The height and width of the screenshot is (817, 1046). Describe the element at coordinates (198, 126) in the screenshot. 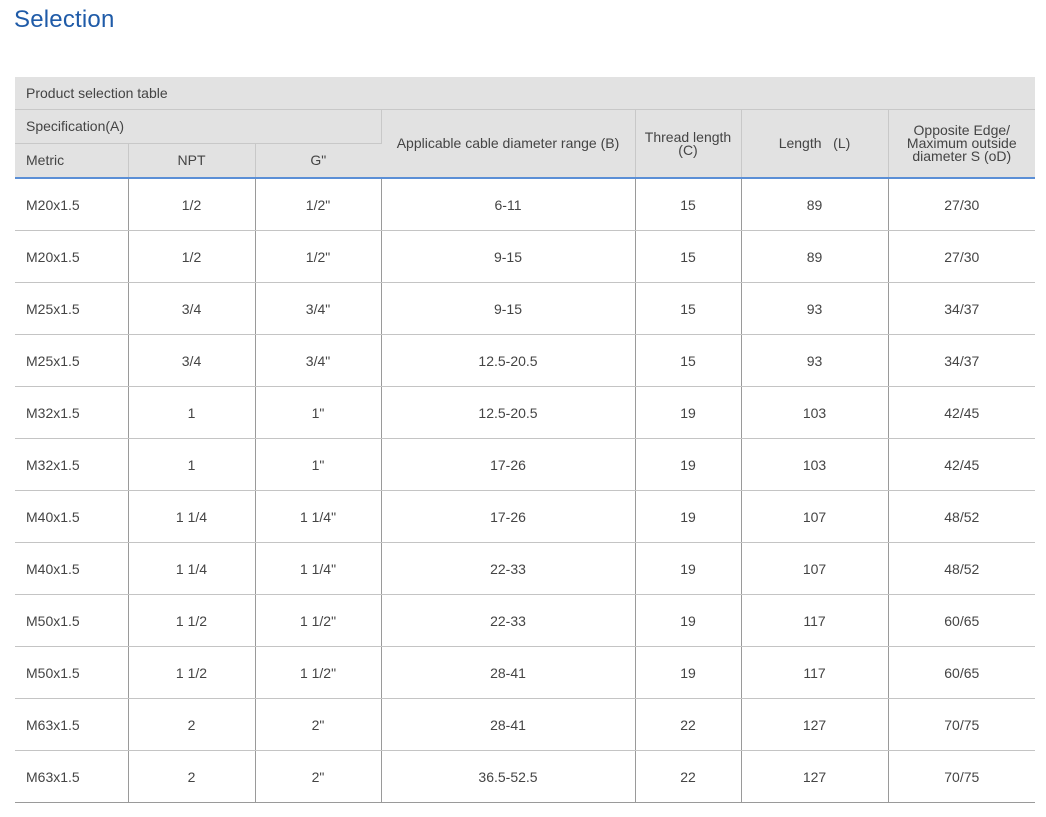

I see `header-specification: Specification(A)` at that location.